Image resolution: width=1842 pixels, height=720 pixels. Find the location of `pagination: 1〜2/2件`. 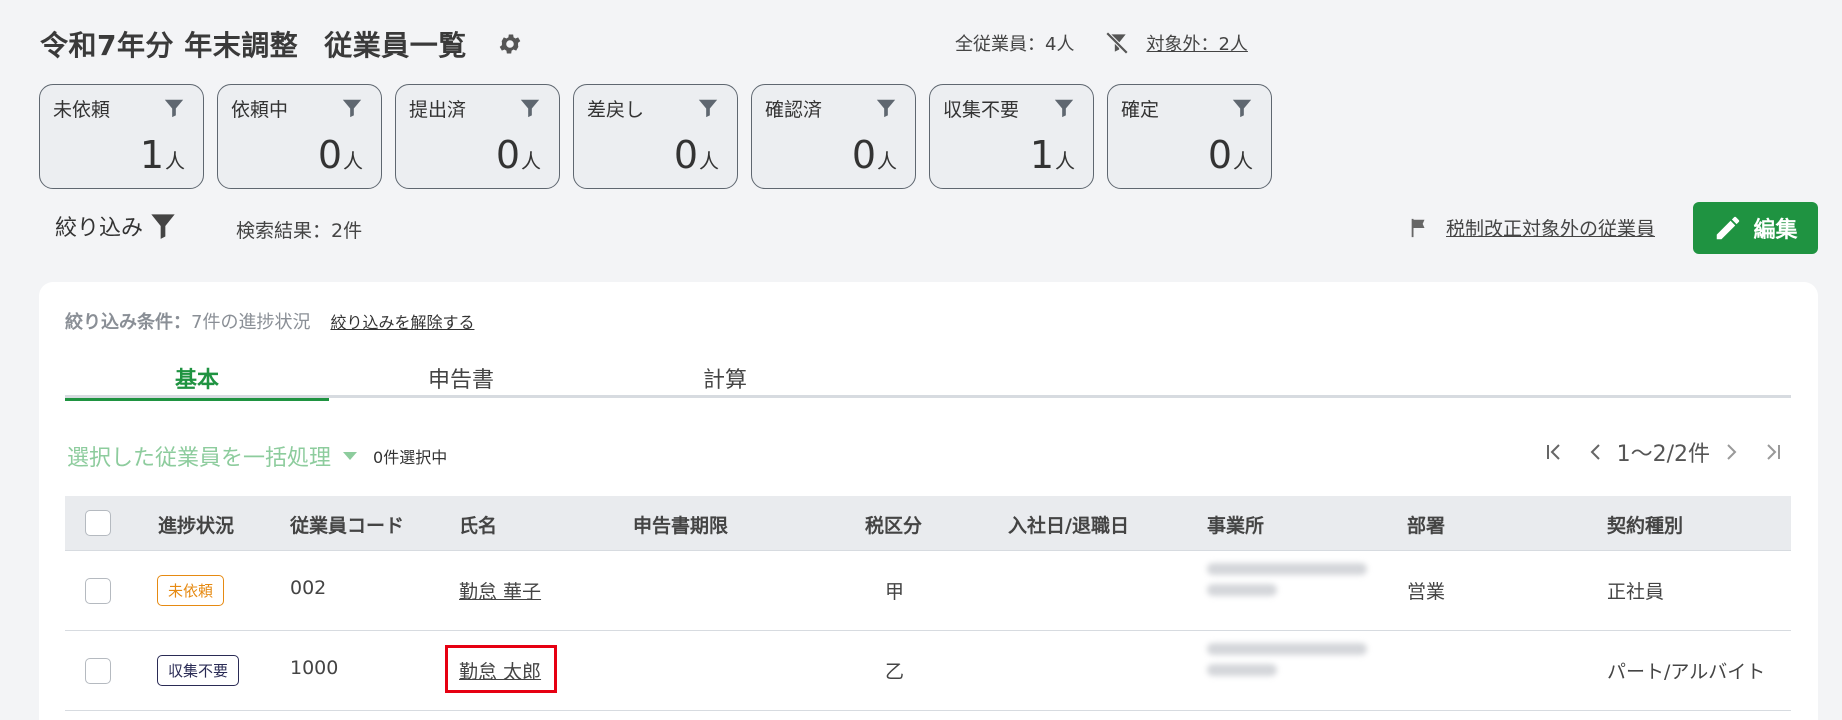

pagination: 1〜2/2件 is located at coordinates (1663, 452).